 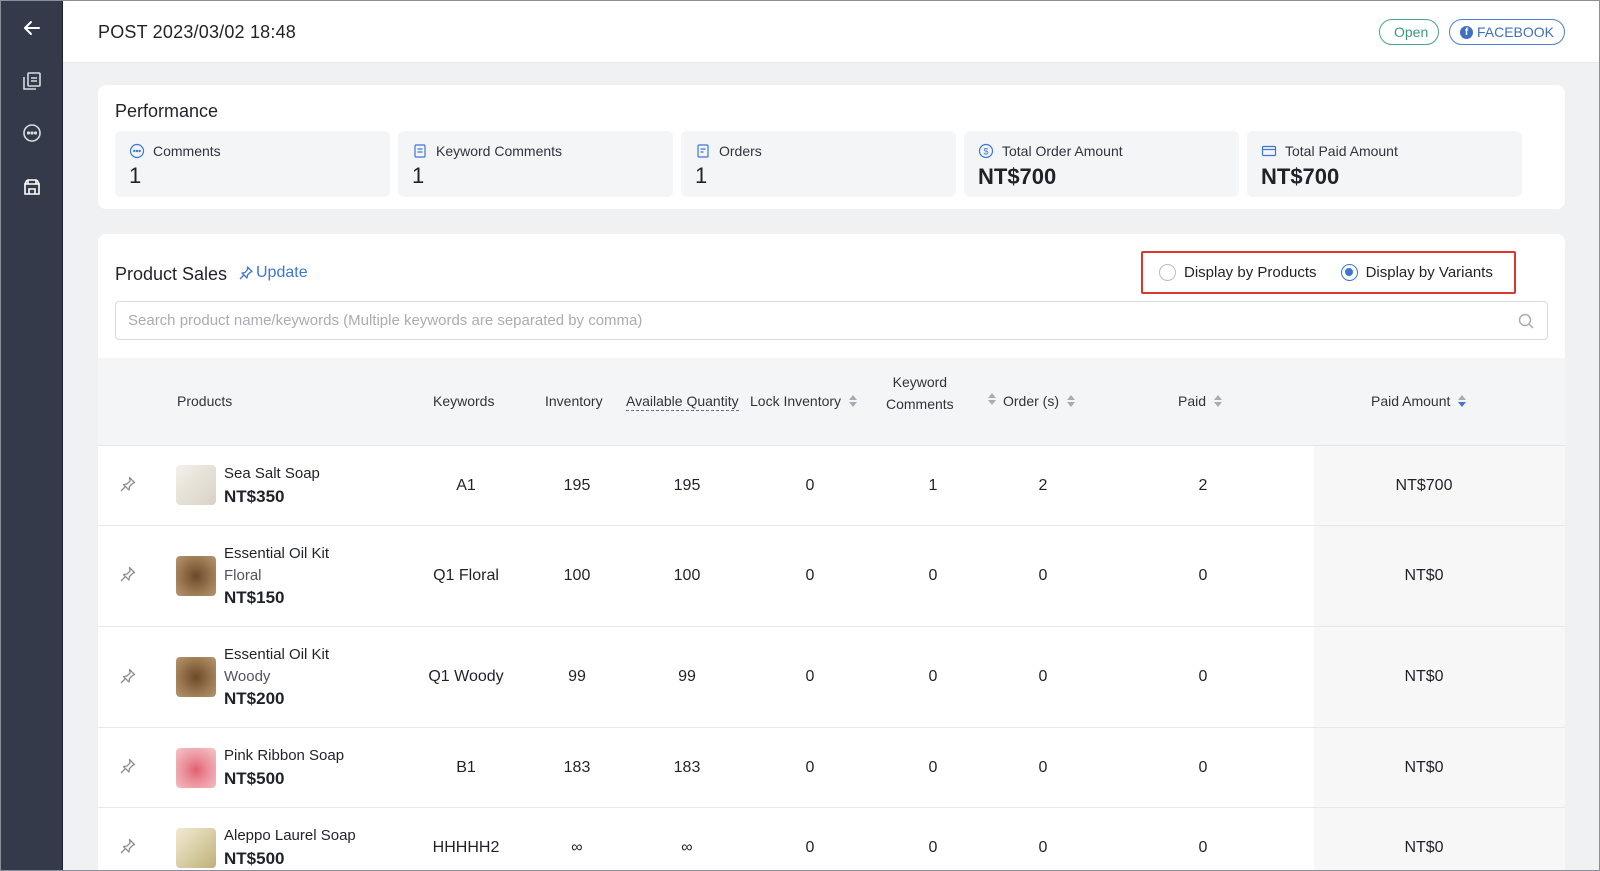 What do you see at coordinates (577, 485) in the screenshot?
I see `cell-inventory: 195` at bounding box center [577, 485].